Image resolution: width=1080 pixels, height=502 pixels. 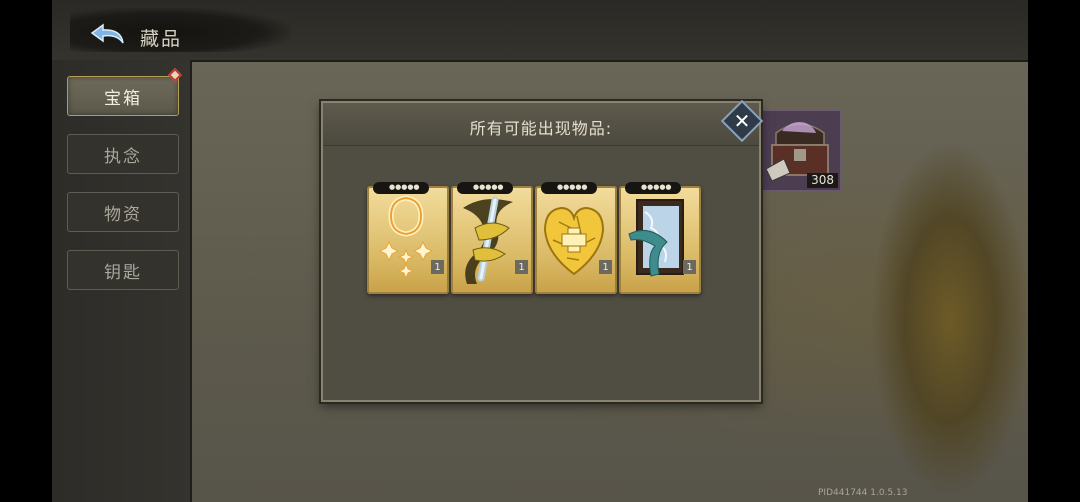 I want to click on sidebar-item-chests: 宝箱, so click(x=123, y=96).